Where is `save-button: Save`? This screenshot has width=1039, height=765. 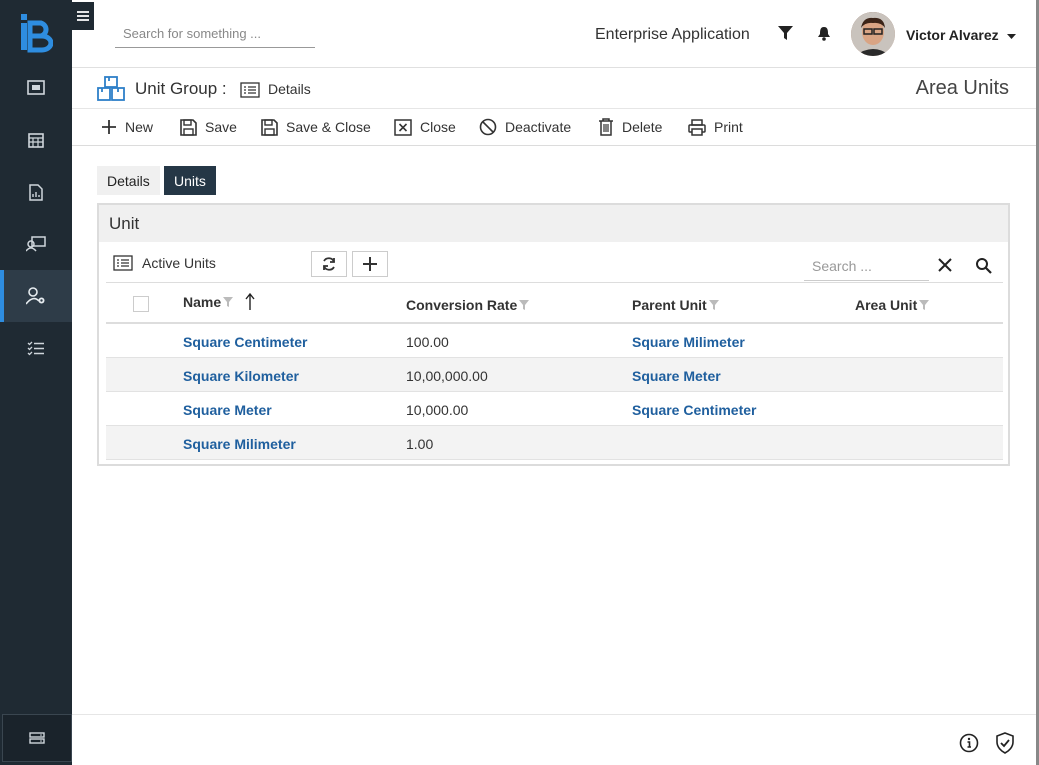
save-button: Save is located at coordinates (208, 127).